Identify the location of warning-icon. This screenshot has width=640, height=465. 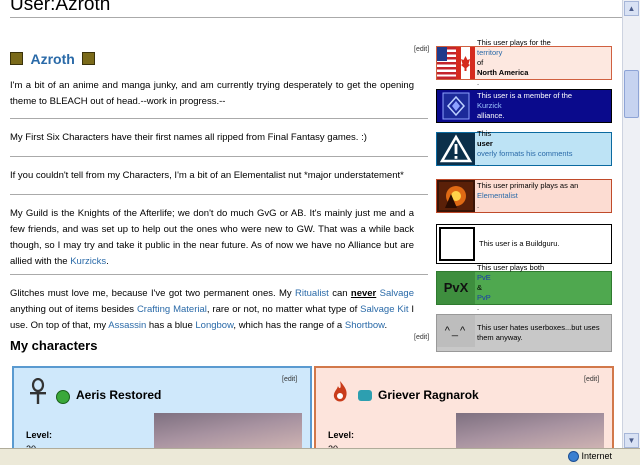
(456, 149).